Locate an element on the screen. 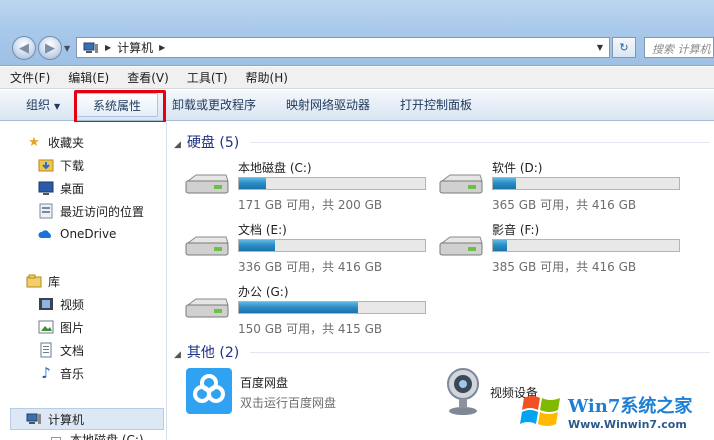 The image size is (714, 440). sidebar-item-label: 最近访问的位置 is located at coordinates (102, 211).